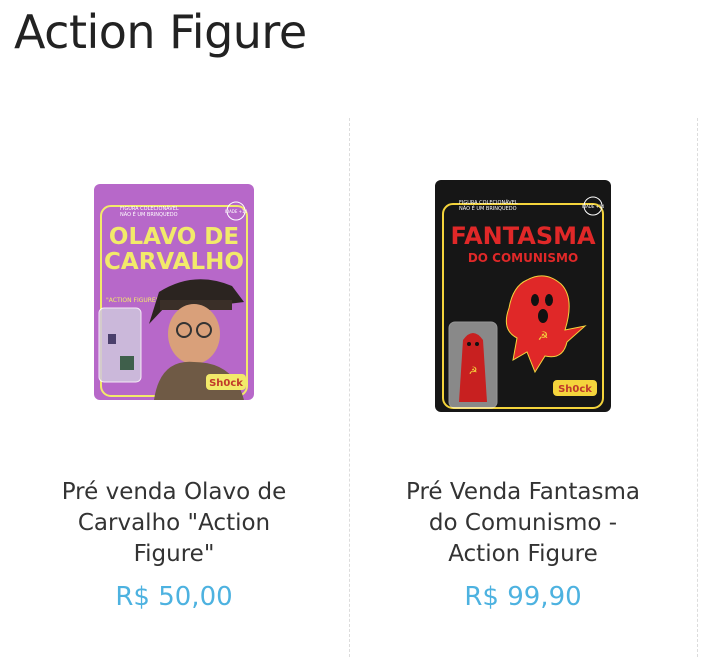  What do you see at coordinates (132, 300) in the screenshot?
I see `package-subtitle: "ACTION FIGURE"` at bounding box center [132, 300].